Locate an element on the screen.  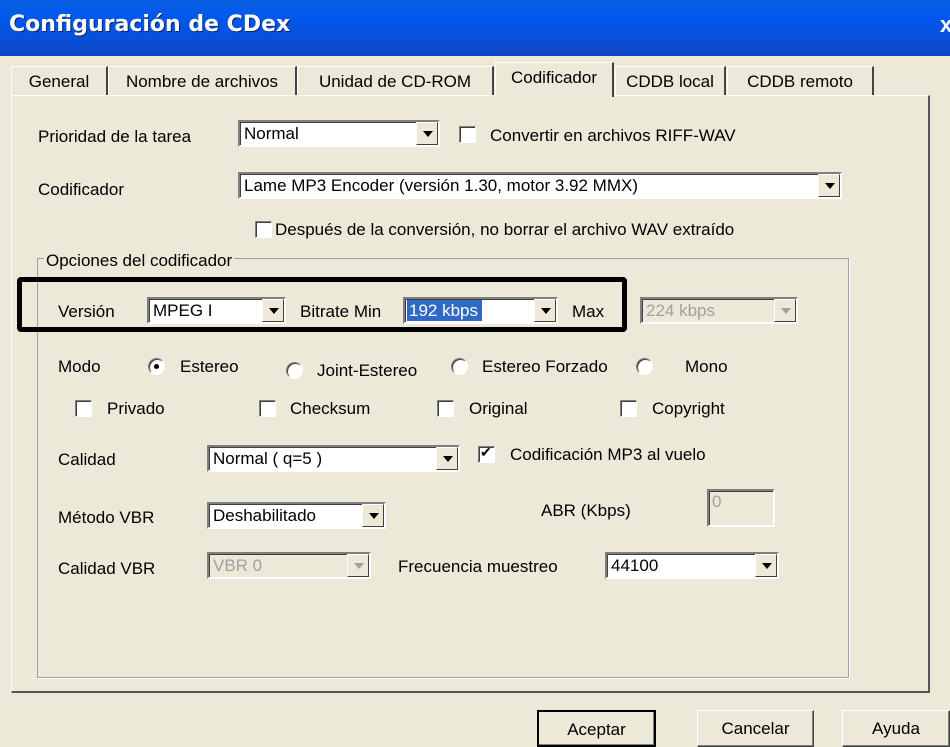
mode-mono-radio is located at coordinates (644, 366).